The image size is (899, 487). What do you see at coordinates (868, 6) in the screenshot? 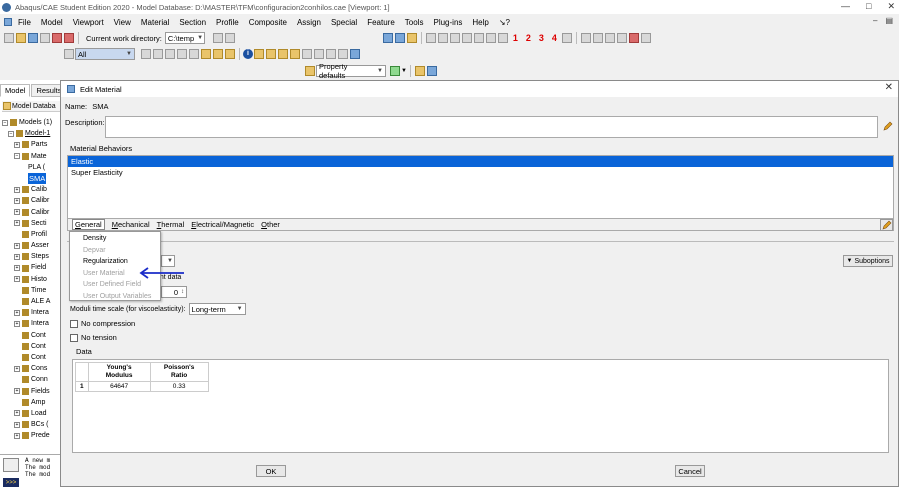
I see `maximize-button: □` at bounding box center [868, 6].